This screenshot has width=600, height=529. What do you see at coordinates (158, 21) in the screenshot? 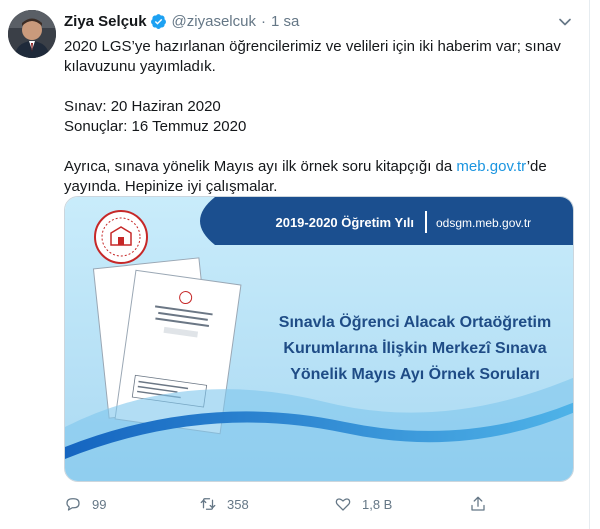
I see `verified-badge-icon` at bounding box center [158, 21].